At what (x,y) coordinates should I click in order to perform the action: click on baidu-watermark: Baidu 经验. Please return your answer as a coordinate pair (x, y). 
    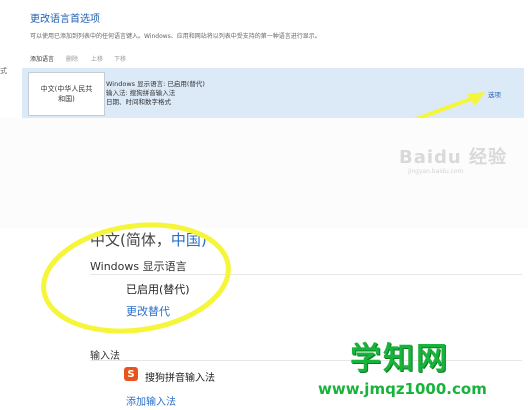
    Looking at the image, I should click on (453, 157).